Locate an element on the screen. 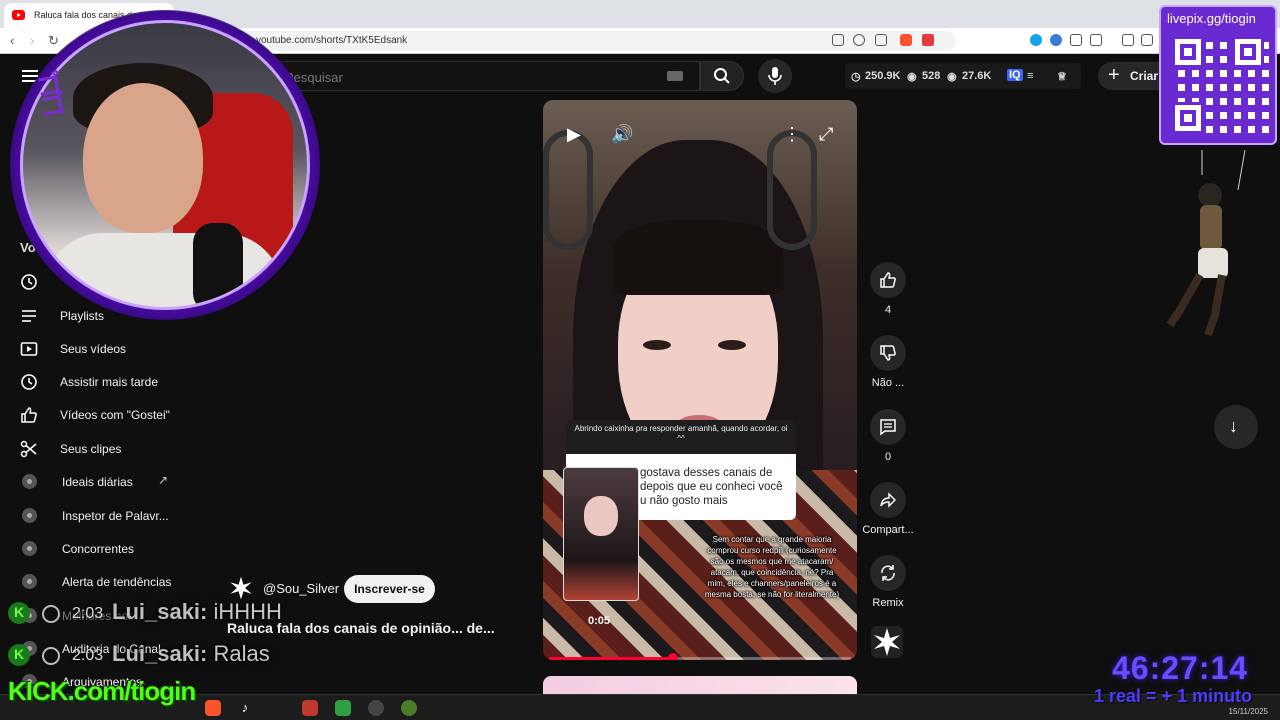  list-icon: ≡ is located at coordinates (1030, 76).